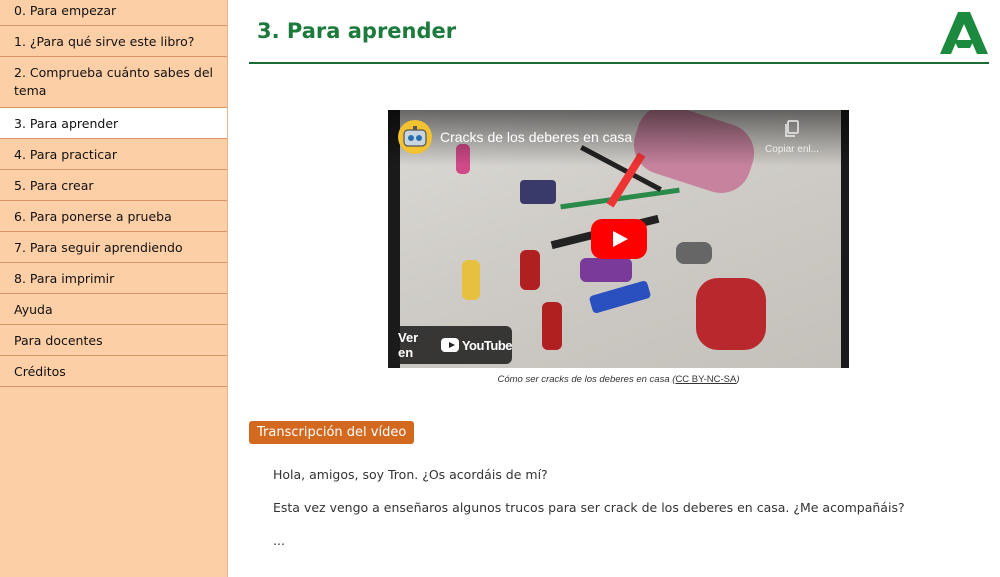 The height and width of the screenshot is (577, 1000). I want to click on title-divider, so click(619, 63).